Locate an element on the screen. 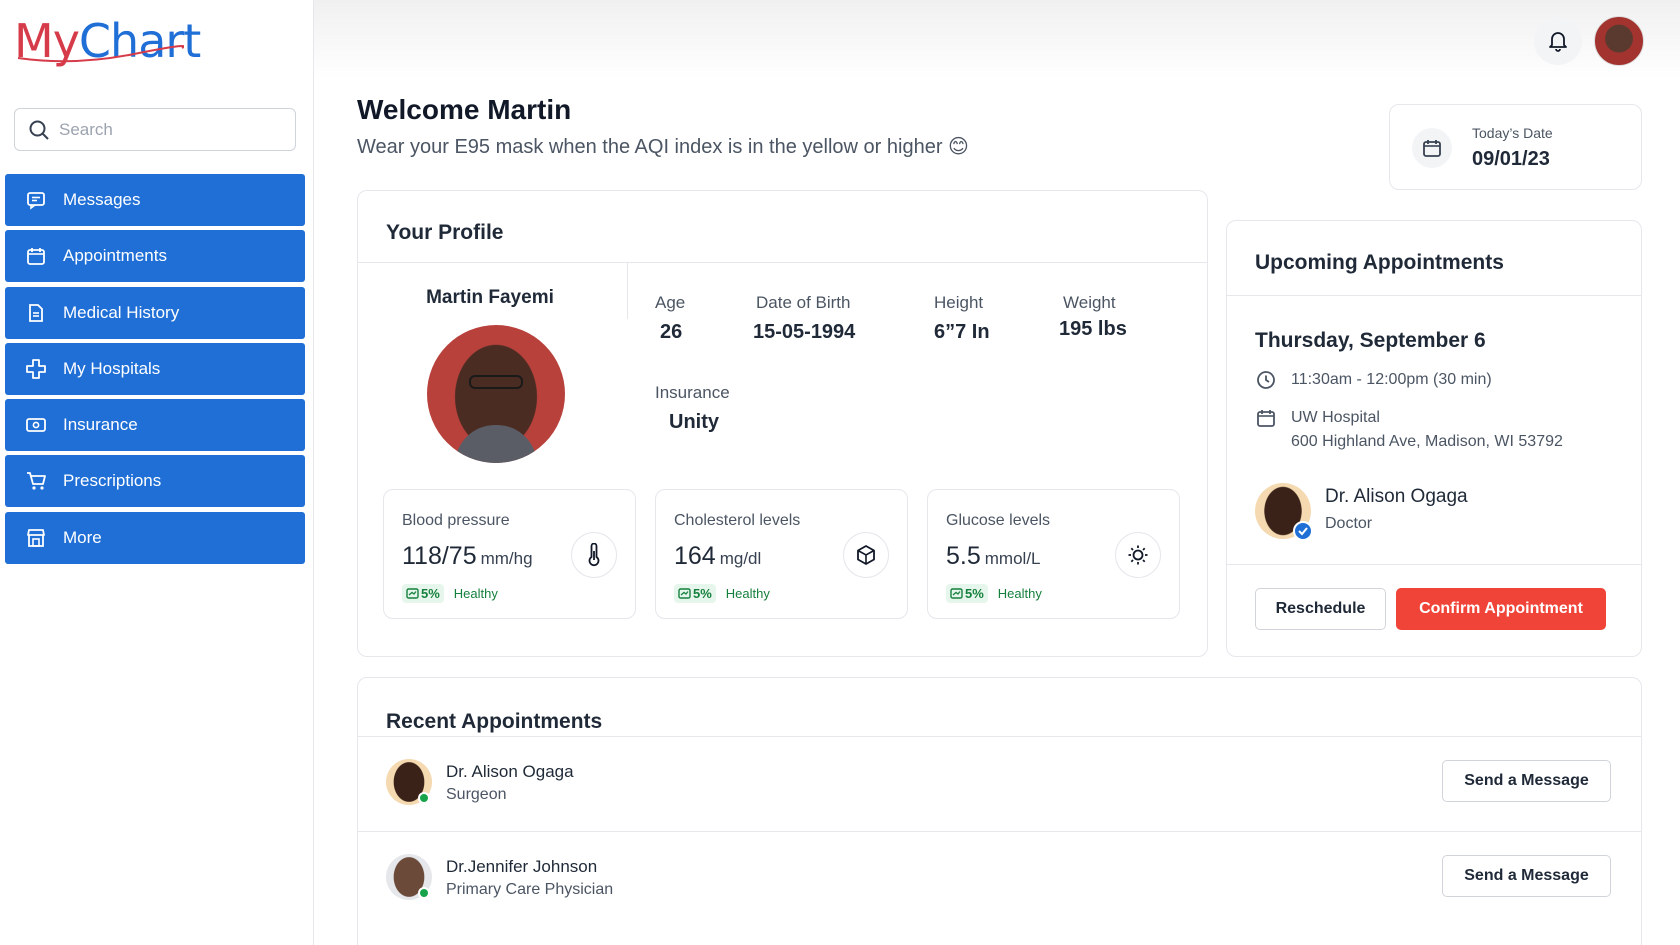  blood-pressure-card: Blood pressure 118/75 mm/hg 5% Healthy is located at coordinates (509, 554).